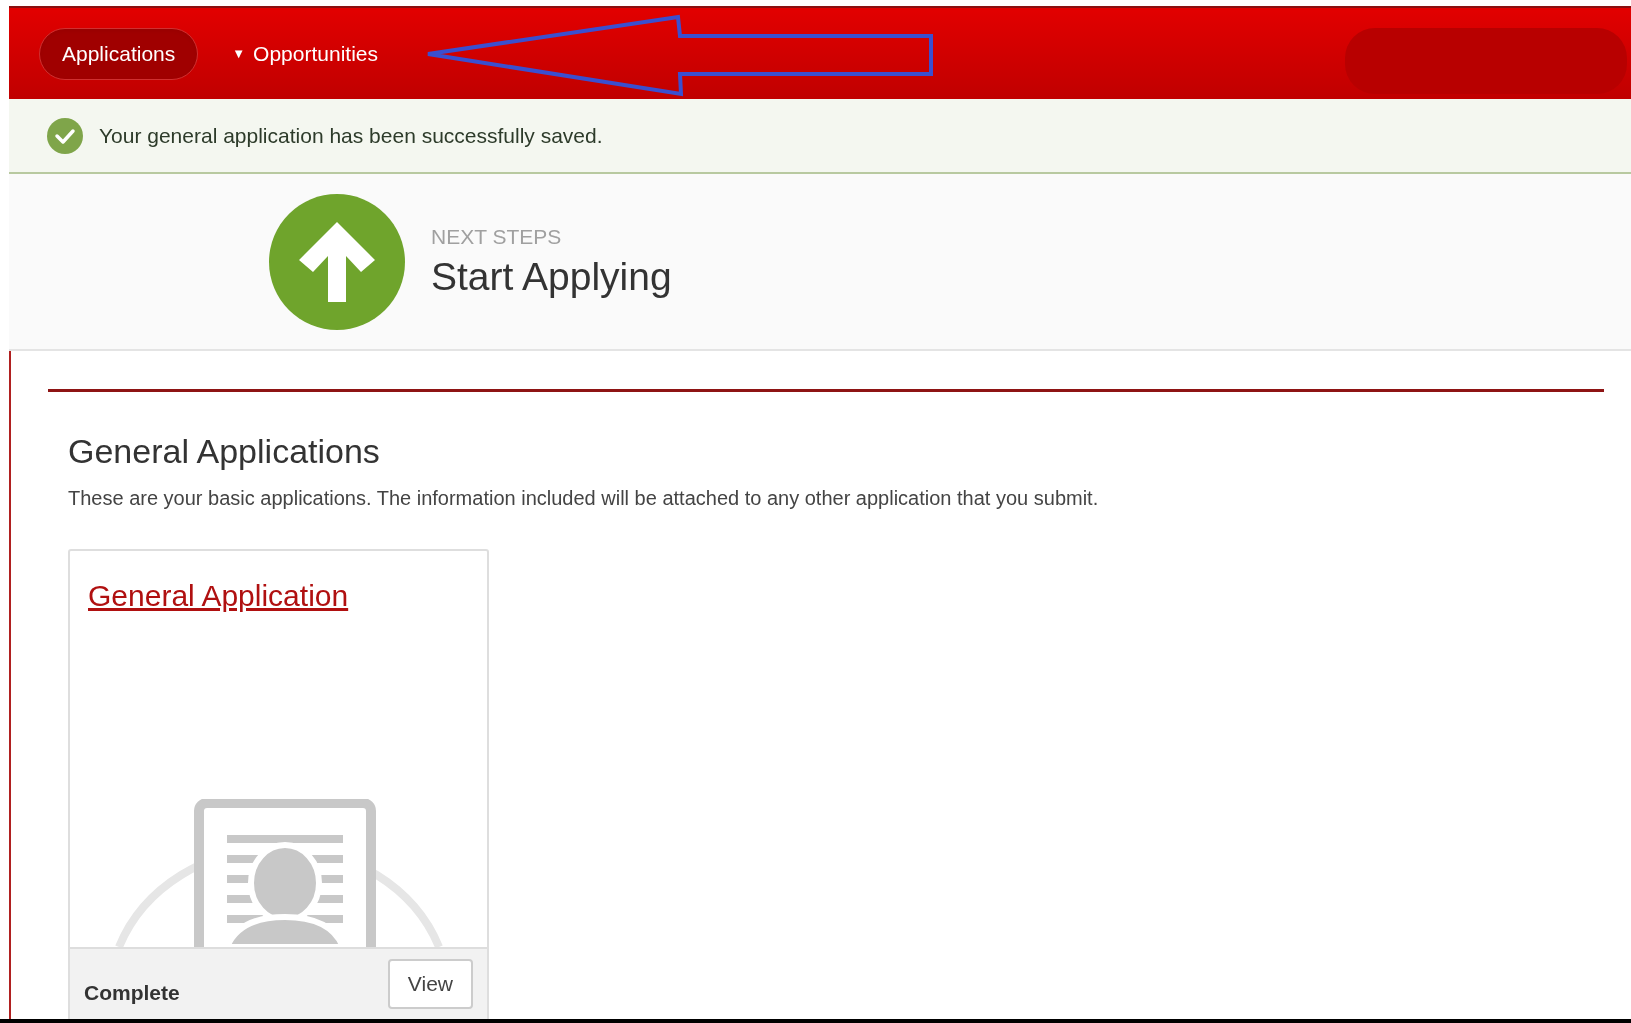 The width and height of the screenshot is (1631, 1023). What do you see at coordinates (224, 451) in the screenshot?
I see `section-title: General Applications` at bounding box center [224, 451].